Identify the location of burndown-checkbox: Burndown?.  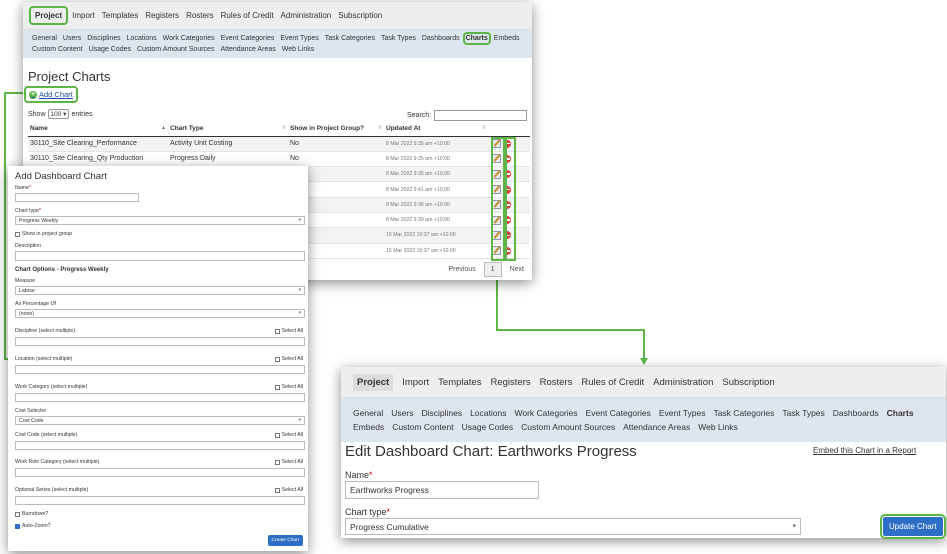
(31, 514).